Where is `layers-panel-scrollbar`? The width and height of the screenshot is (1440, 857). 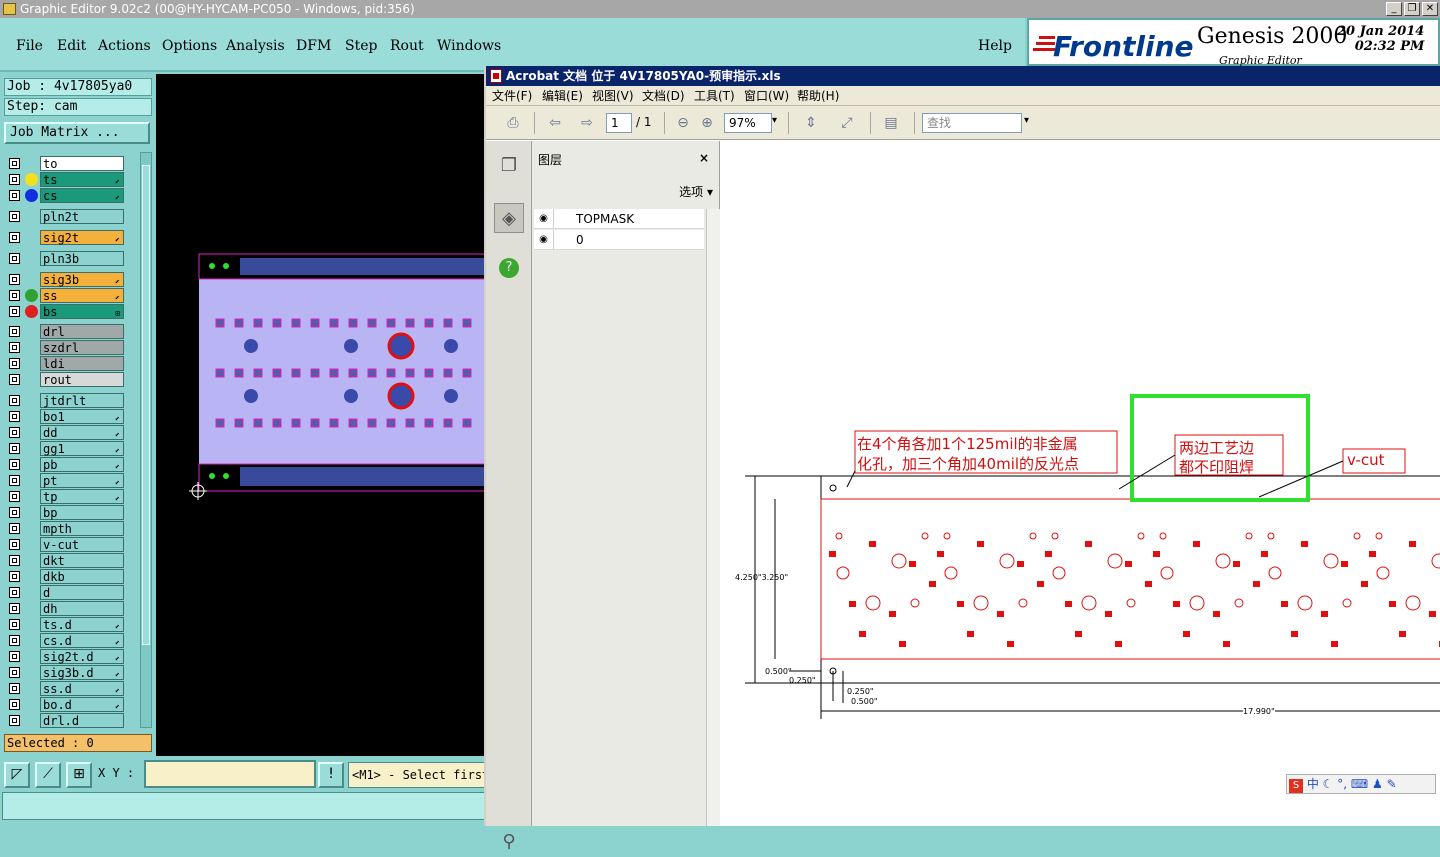 layers-panel-scrollbar is located at coordinates (713, 517).